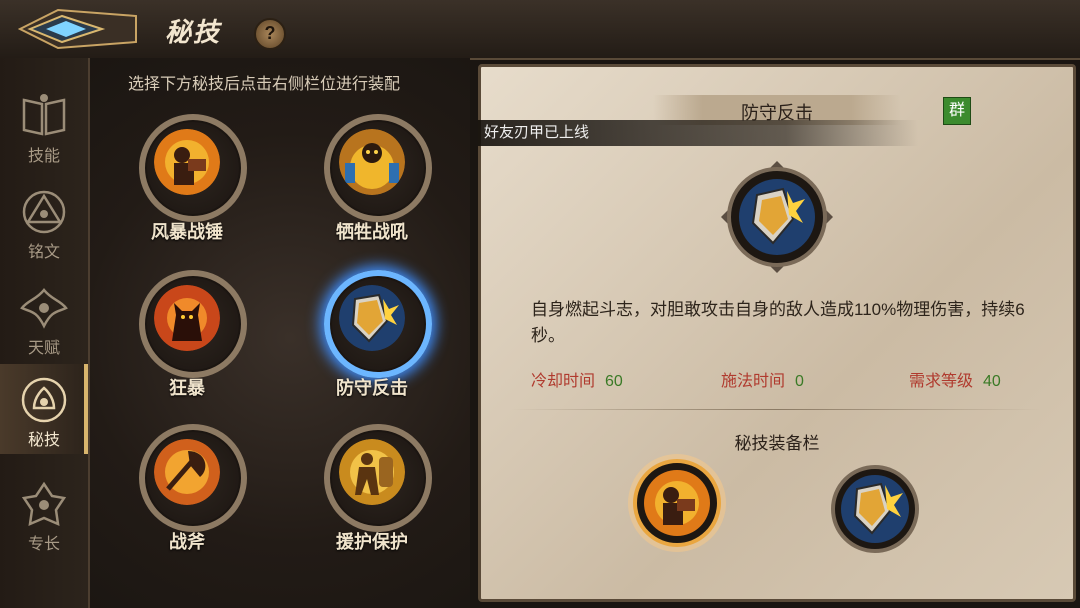  I want to click on top-bar: 秘技 ?, so click(540, 30).